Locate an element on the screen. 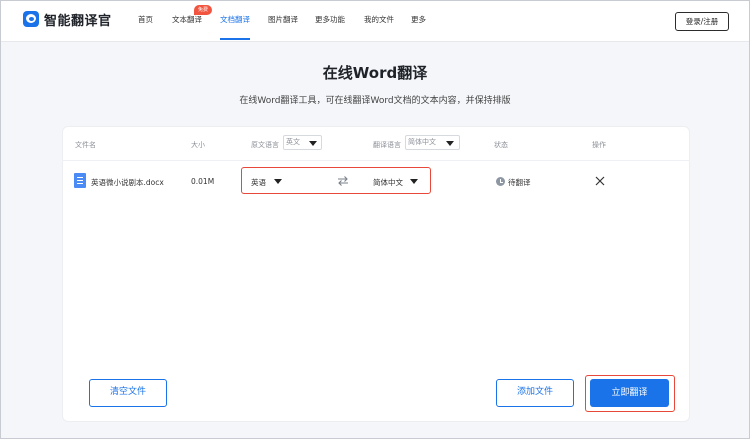 The height and width of the screenshot is (439, 750). page-subtitle: 在线Word翻译工具，可在线翻译Word文档的文本内容，并保持排版 is located at coordinates (375, 101).